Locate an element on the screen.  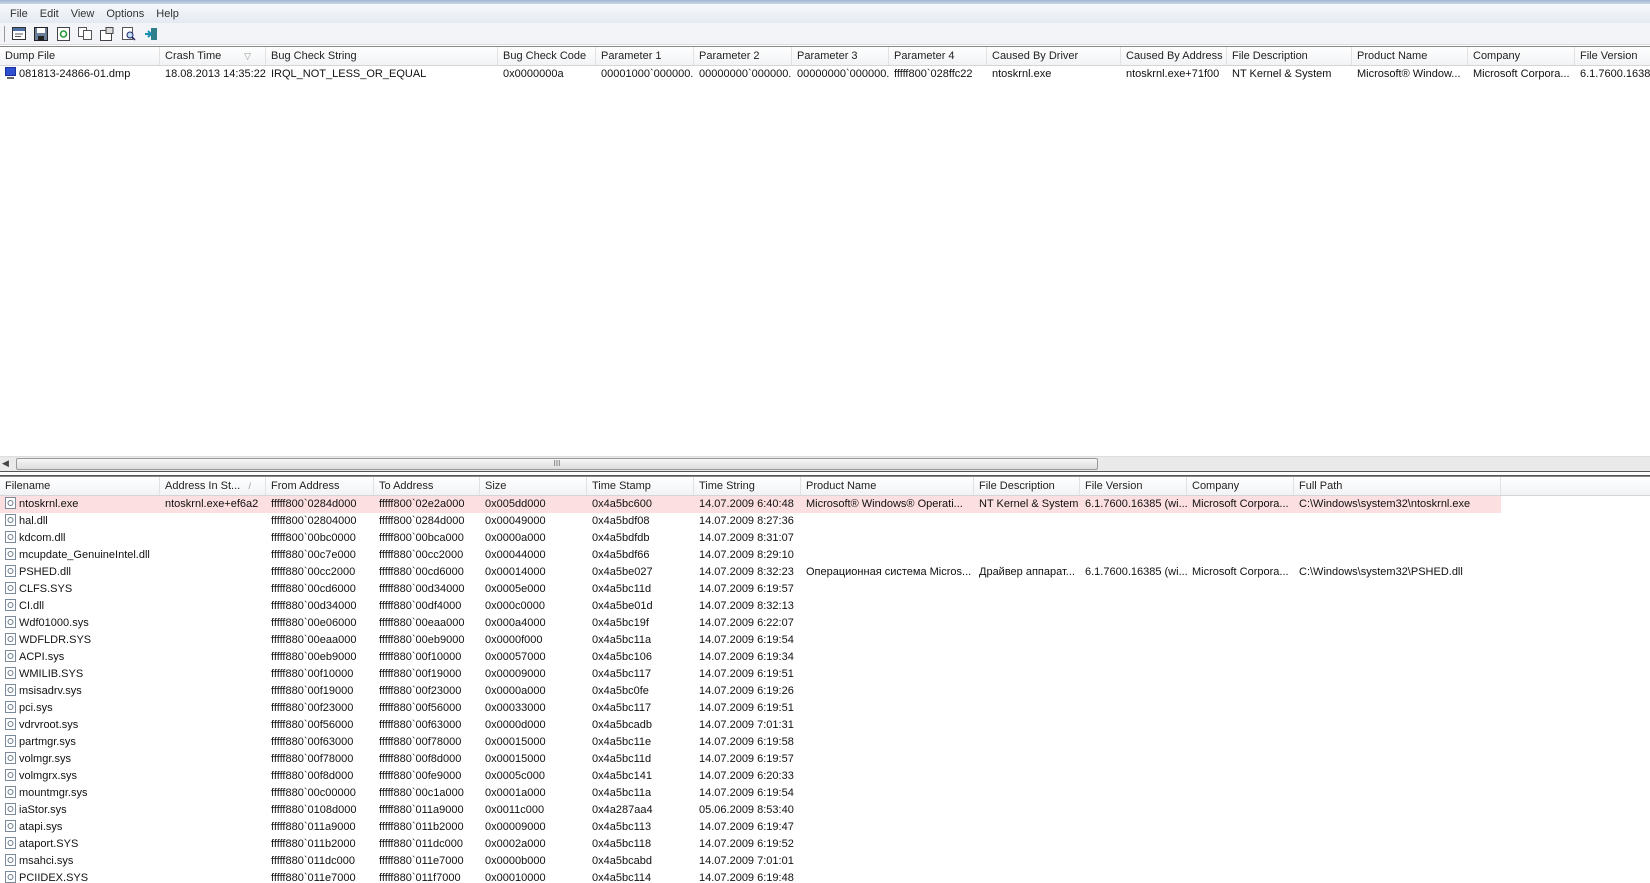
cell-text: WMILIB.SYS is located at coordinates (51, 674).